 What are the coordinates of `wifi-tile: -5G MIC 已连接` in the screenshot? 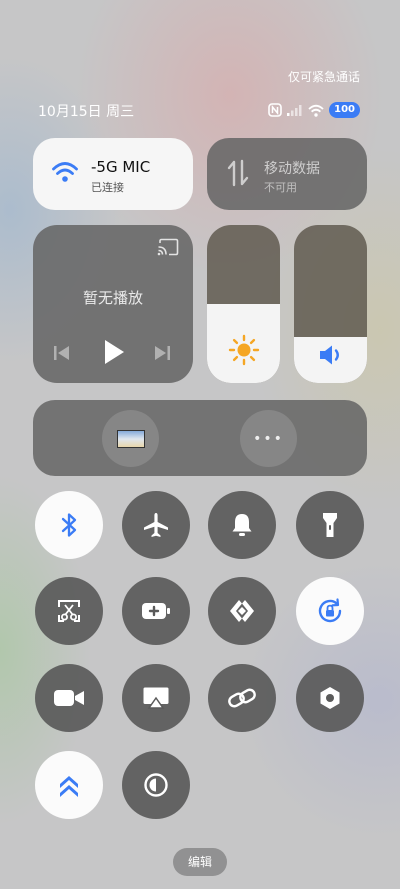 It's located at (113, 174).